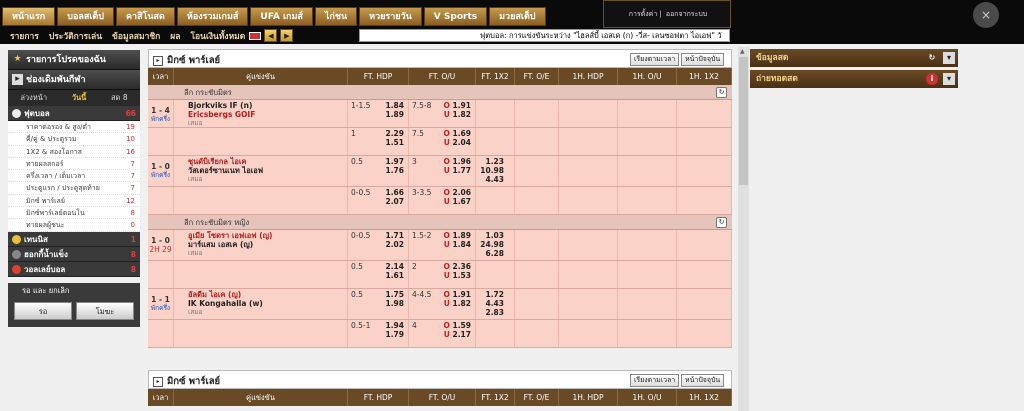  What do you see at coordinates (457, 266) in the screenshot?
I see `ou-over-odds: O 2.36` at bounding box center [457, 266].